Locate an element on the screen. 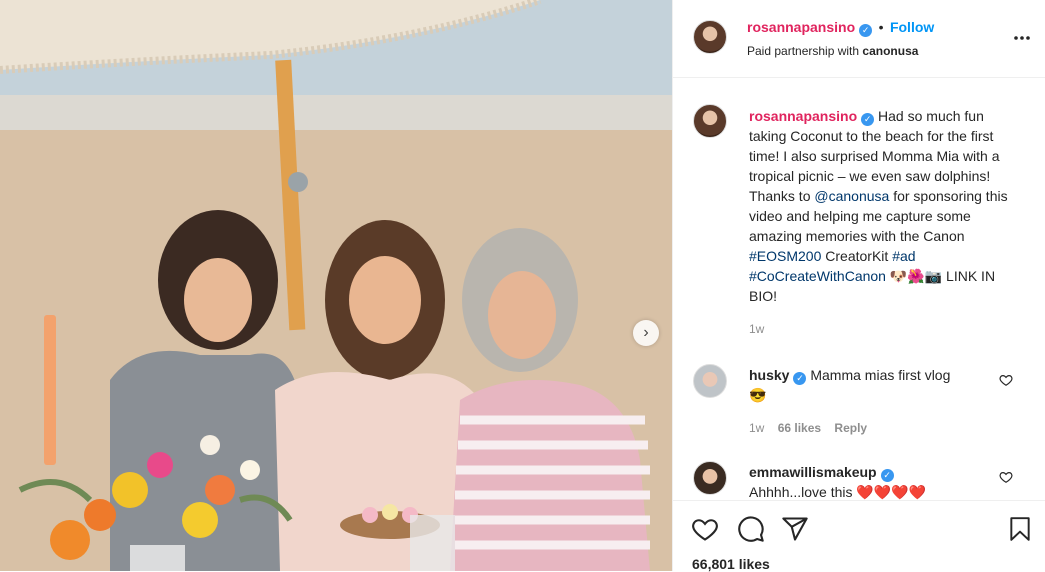  comment-meta: 1w 66 likes Reply is located at coordinates (808, 428).